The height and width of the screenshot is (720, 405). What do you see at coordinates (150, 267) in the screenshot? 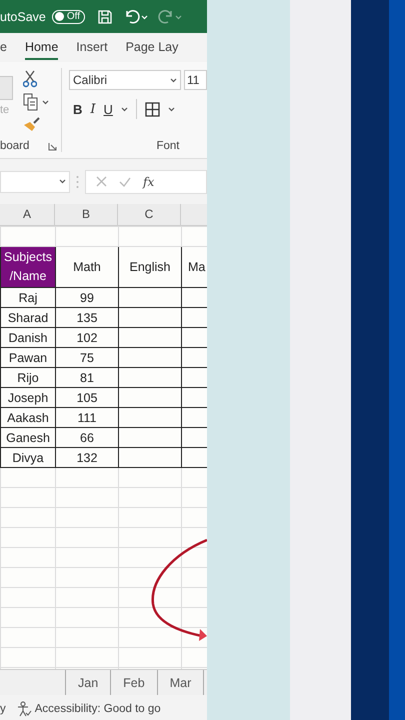
I see `table-header: English` at bounding box center [150, 267].